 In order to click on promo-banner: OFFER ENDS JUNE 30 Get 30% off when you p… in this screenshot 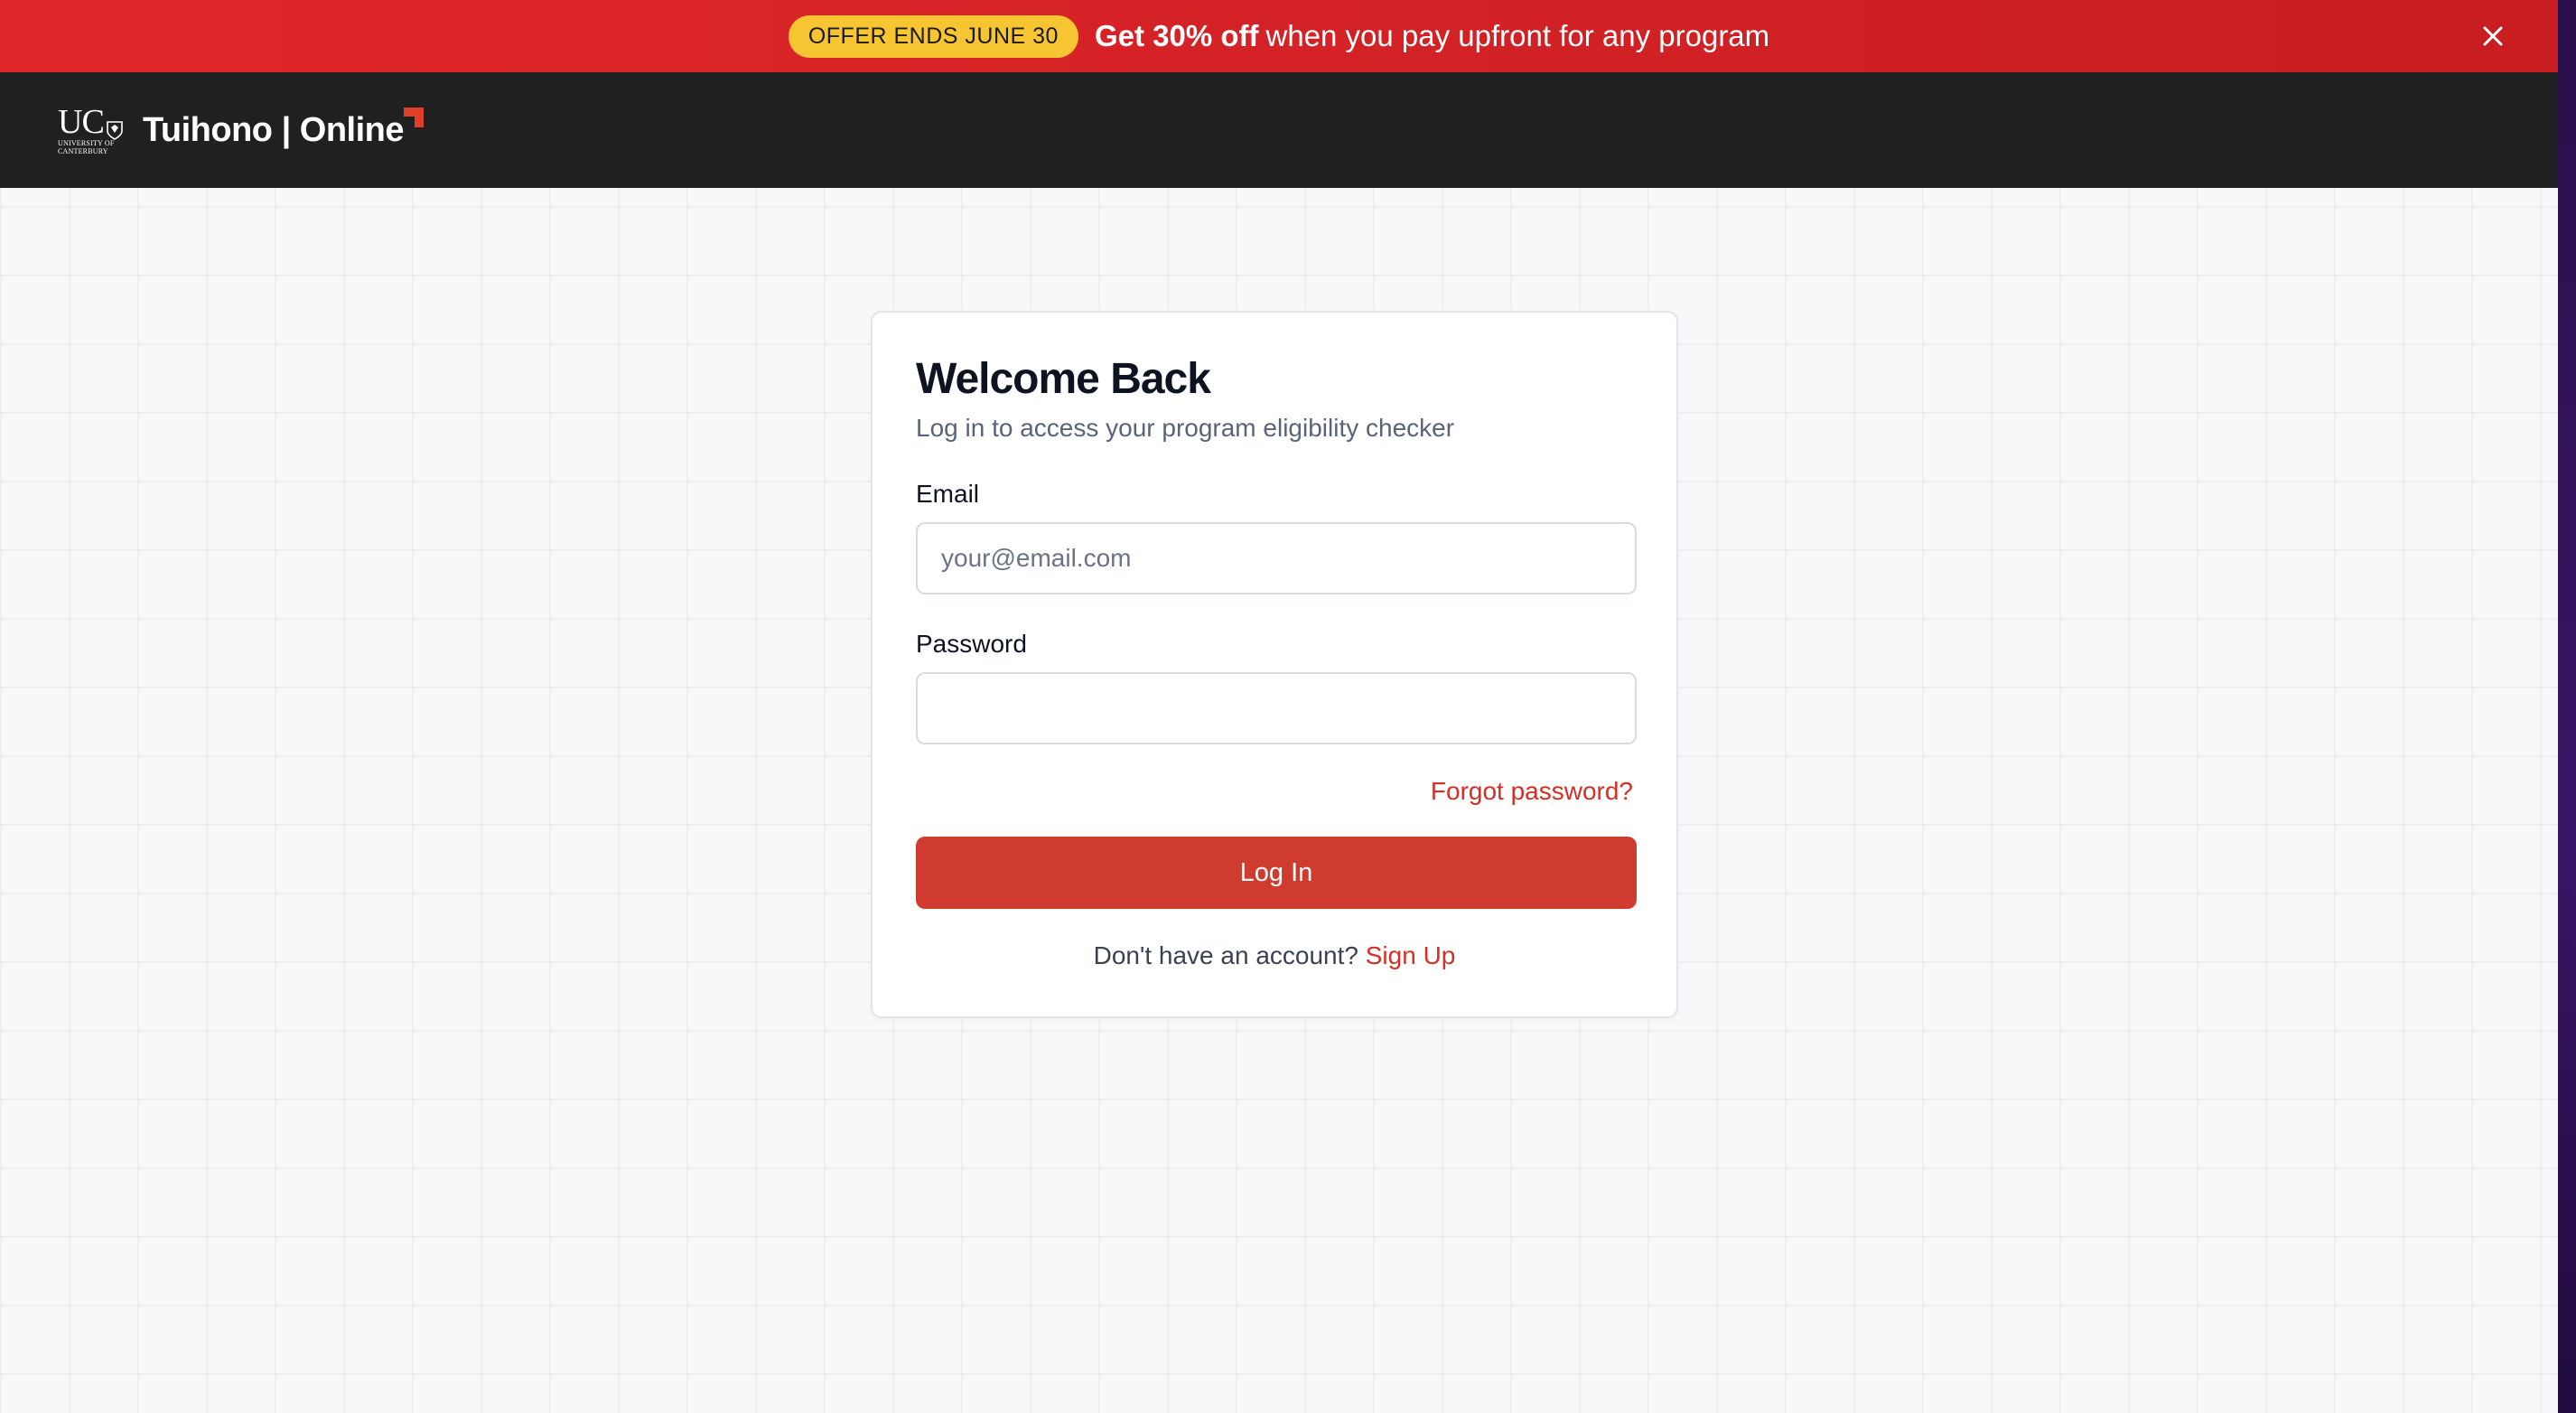, I will do `click(1279, 36)`.